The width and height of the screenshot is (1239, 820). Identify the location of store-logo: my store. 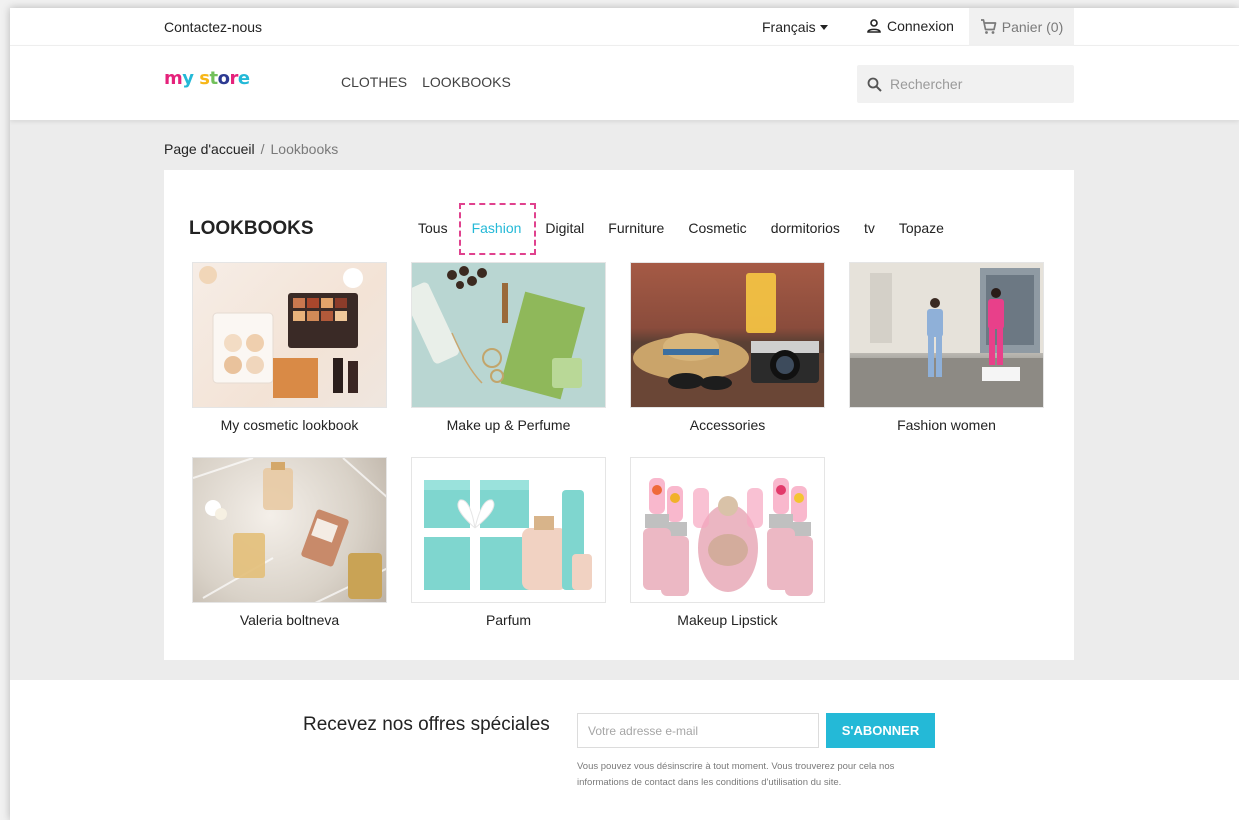
(207, 78).